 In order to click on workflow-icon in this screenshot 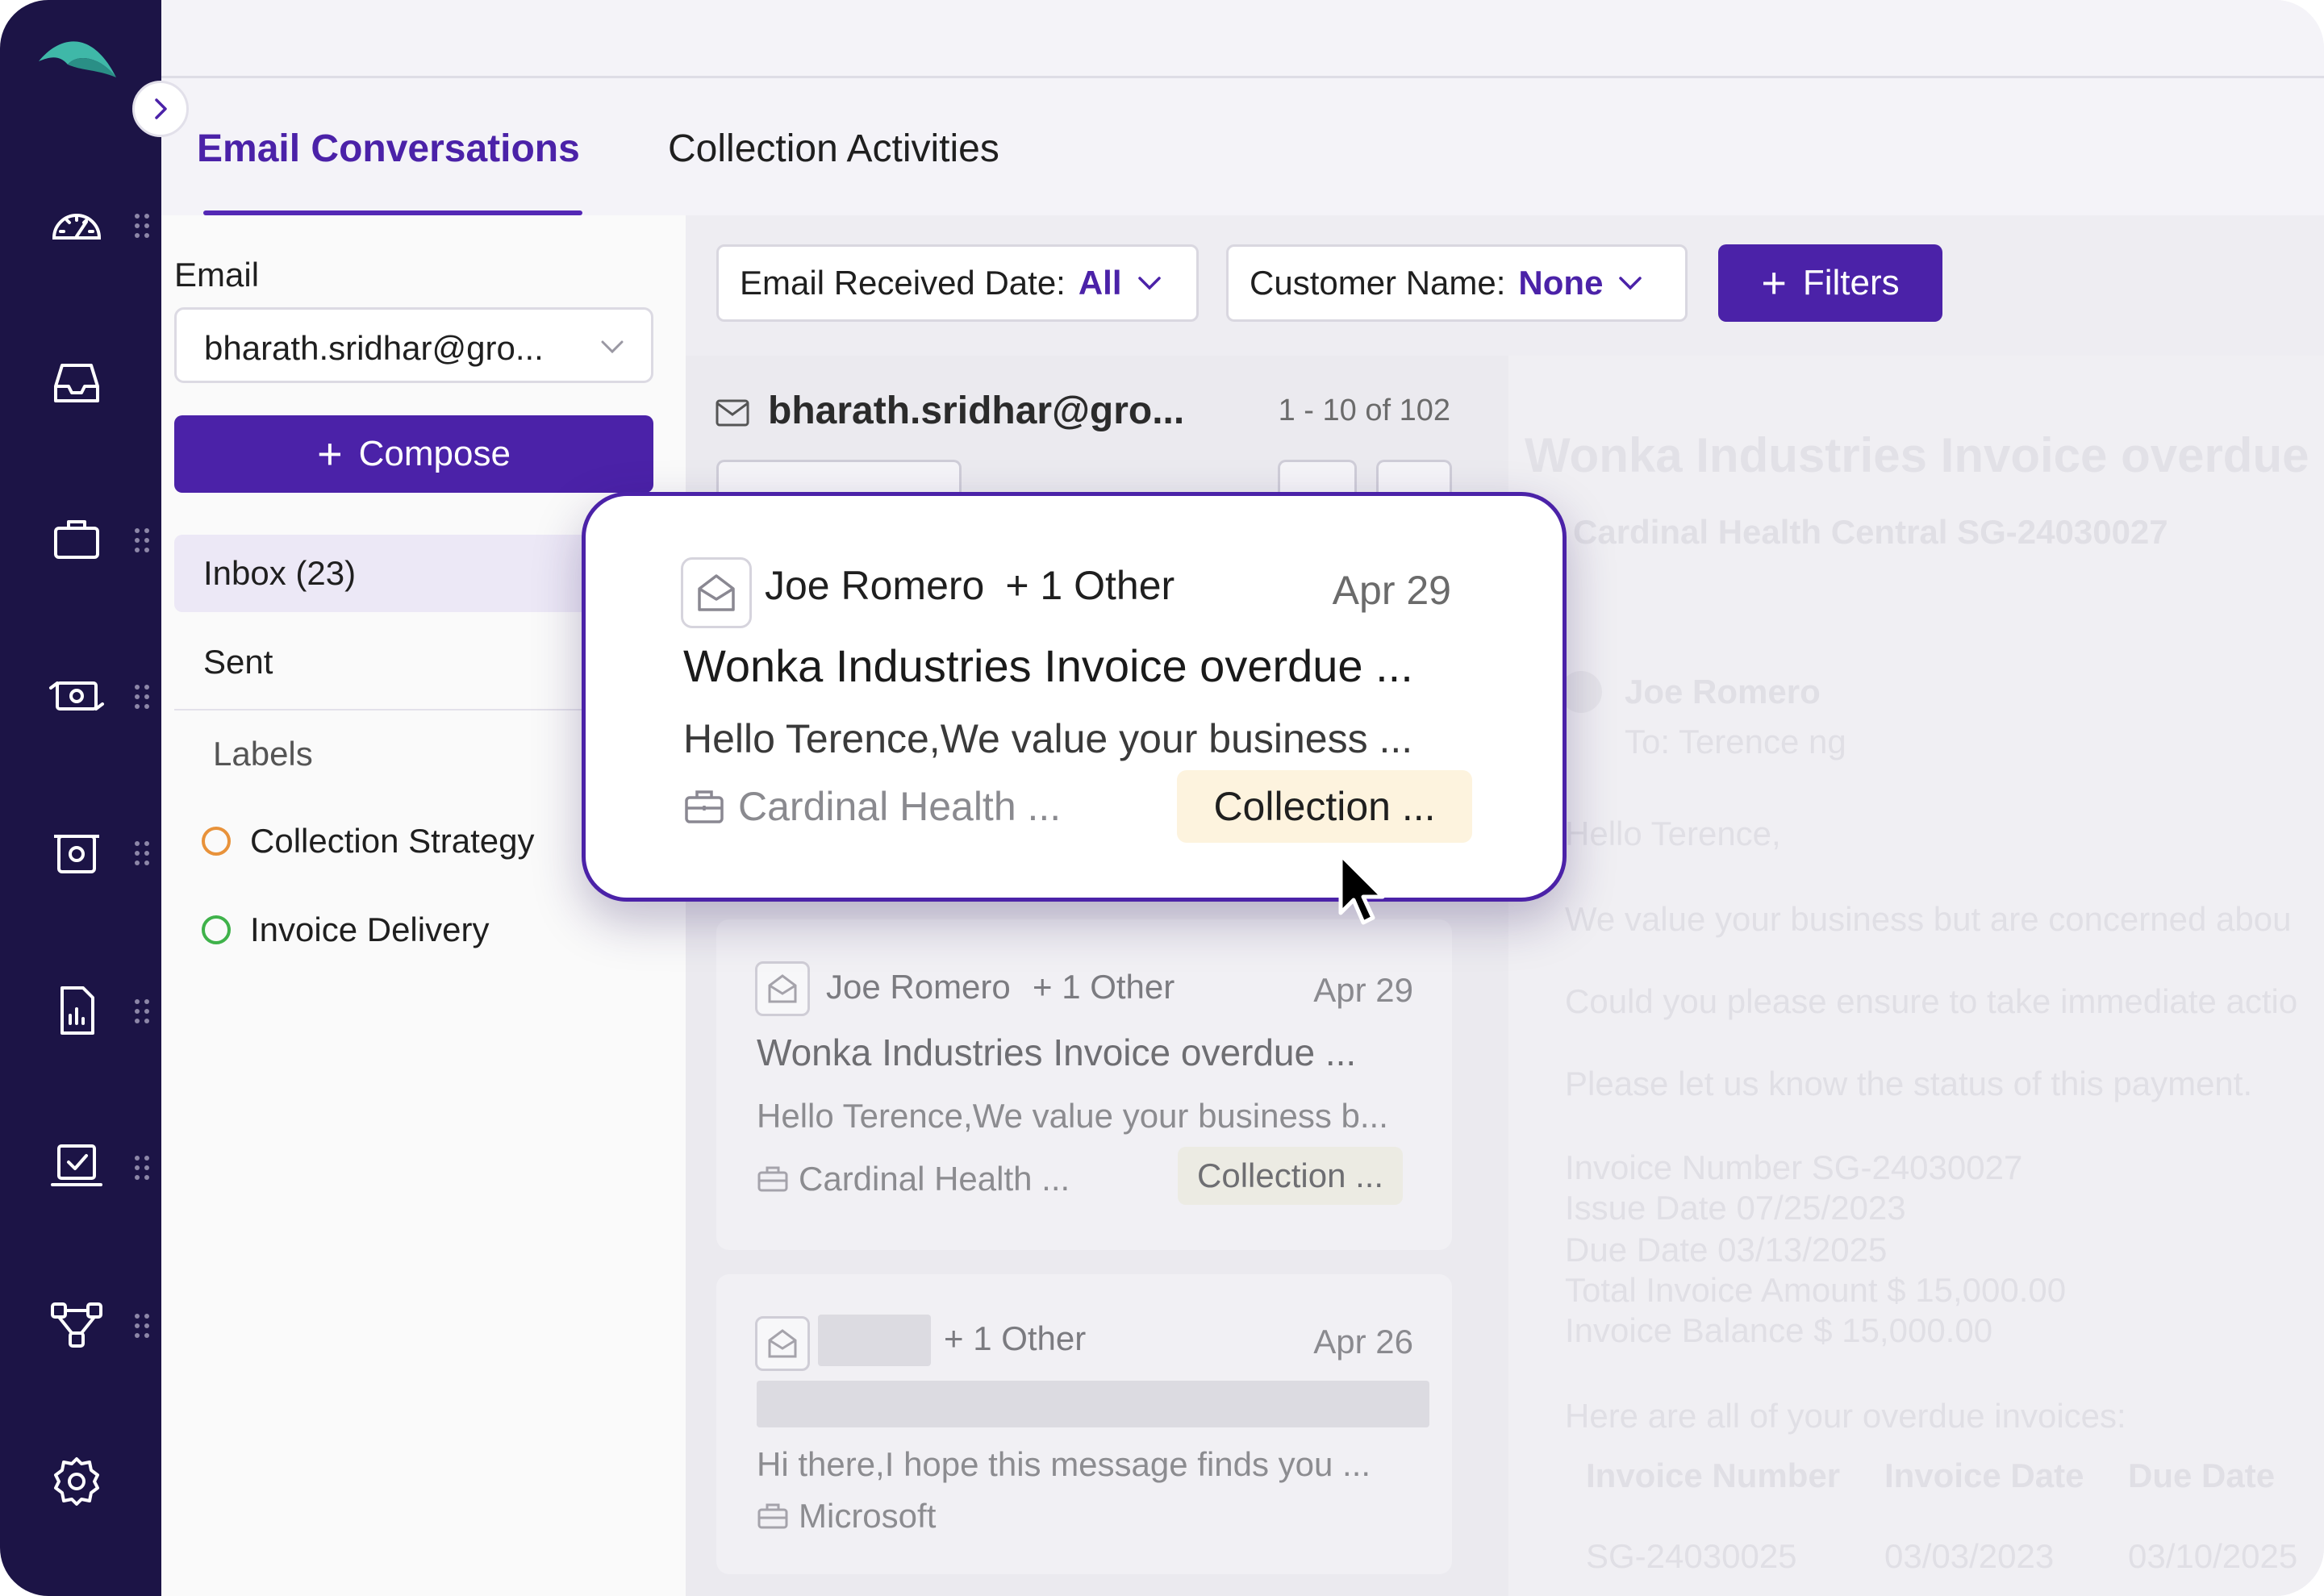, I will do `click(77, 1325)`.